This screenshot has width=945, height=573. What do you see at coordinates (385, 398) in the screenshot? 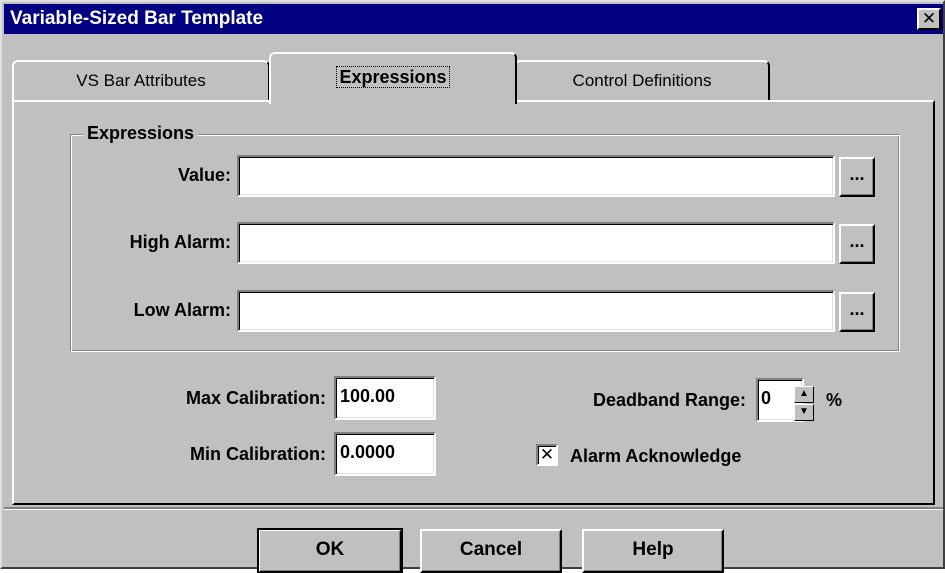
I see `max-calibration-input: 100.00` at bounding box center [385, 398].